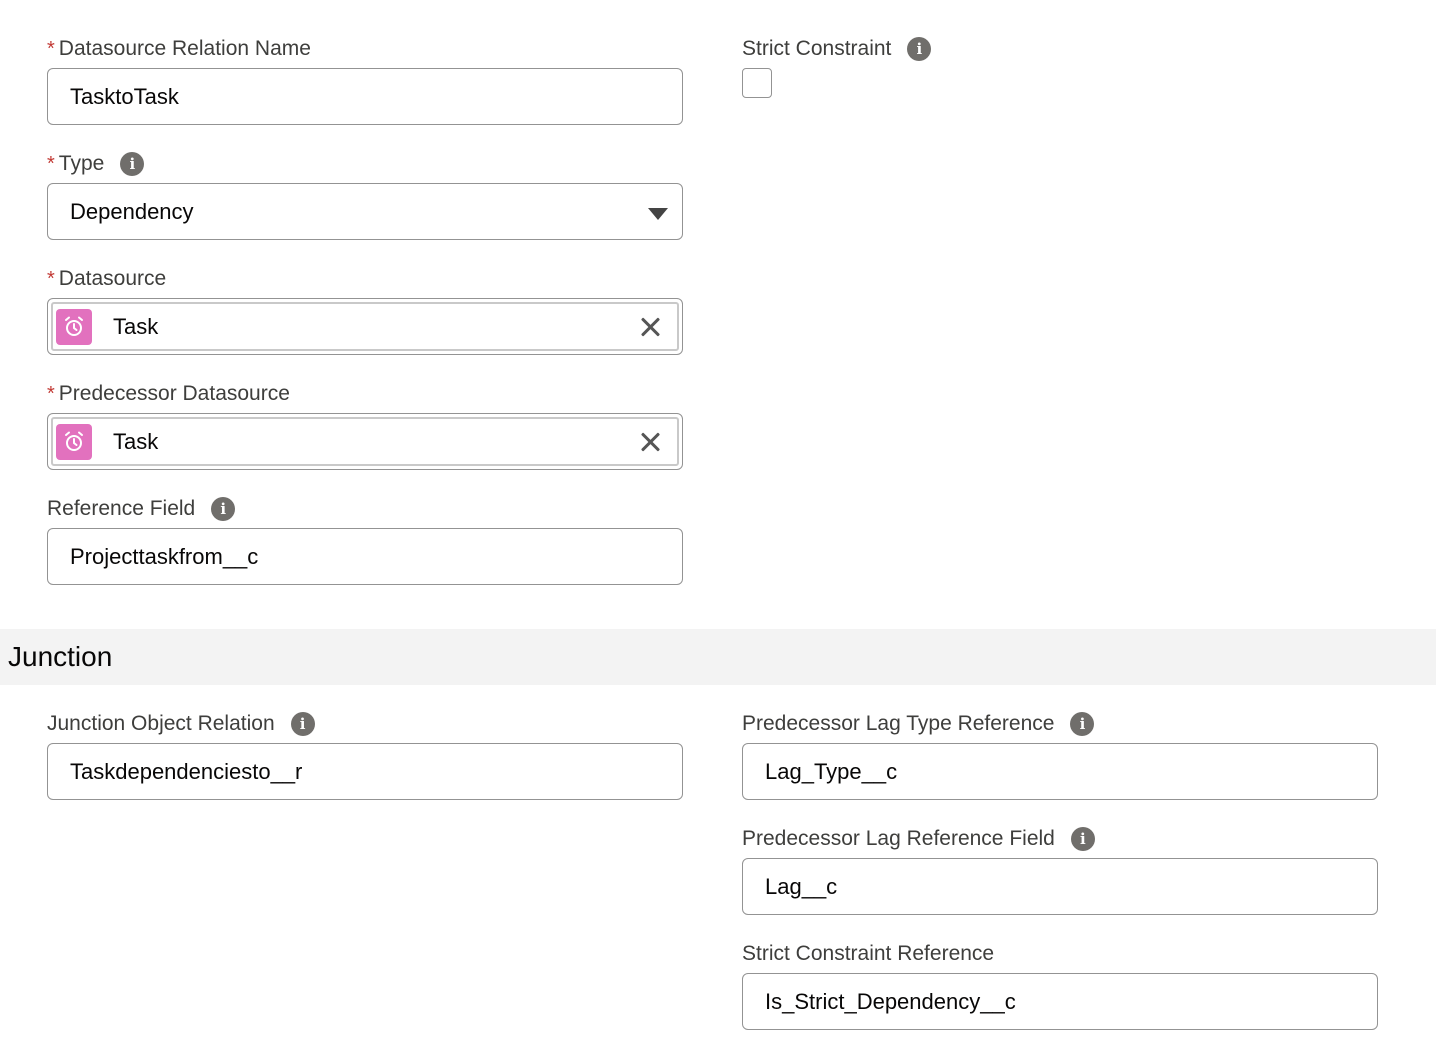 The image size is (1436, 1054). What do you see at coordinates (112, 278) in the screenshot?
I see `datasource-label-text: Datasource` at bounding box center [112, 278].